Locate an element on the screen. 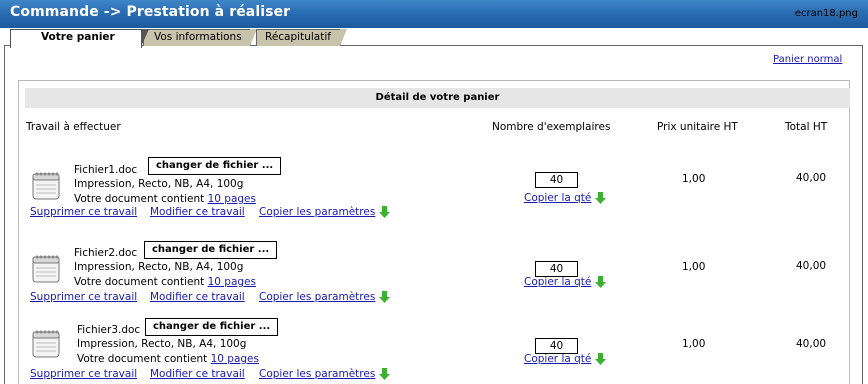 The height and width of the screenshot is (384, 868). tab-label: Votre panier is located at coordinates (78, 37).